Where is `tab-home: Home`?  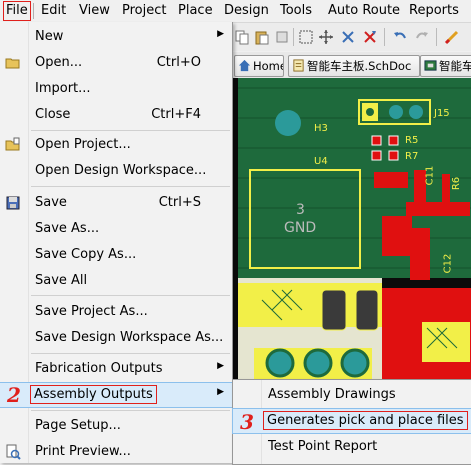 tab-home: Home is located at coordinates (259, 66).